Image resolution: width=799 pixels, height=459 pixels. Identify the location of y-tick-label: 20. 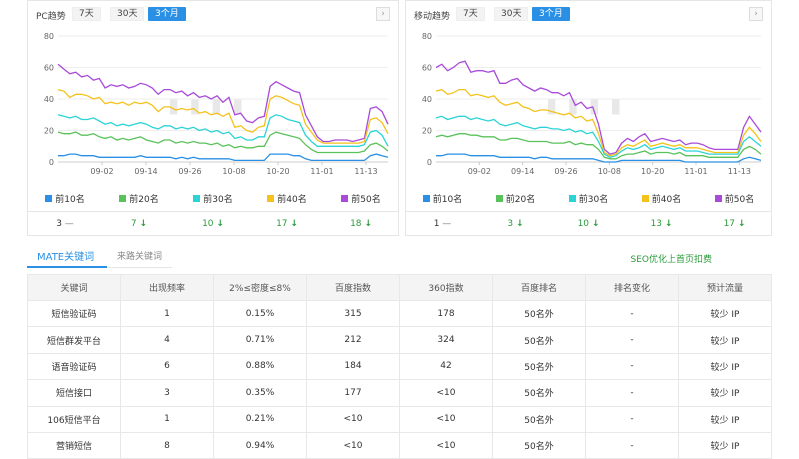
(427, 131).